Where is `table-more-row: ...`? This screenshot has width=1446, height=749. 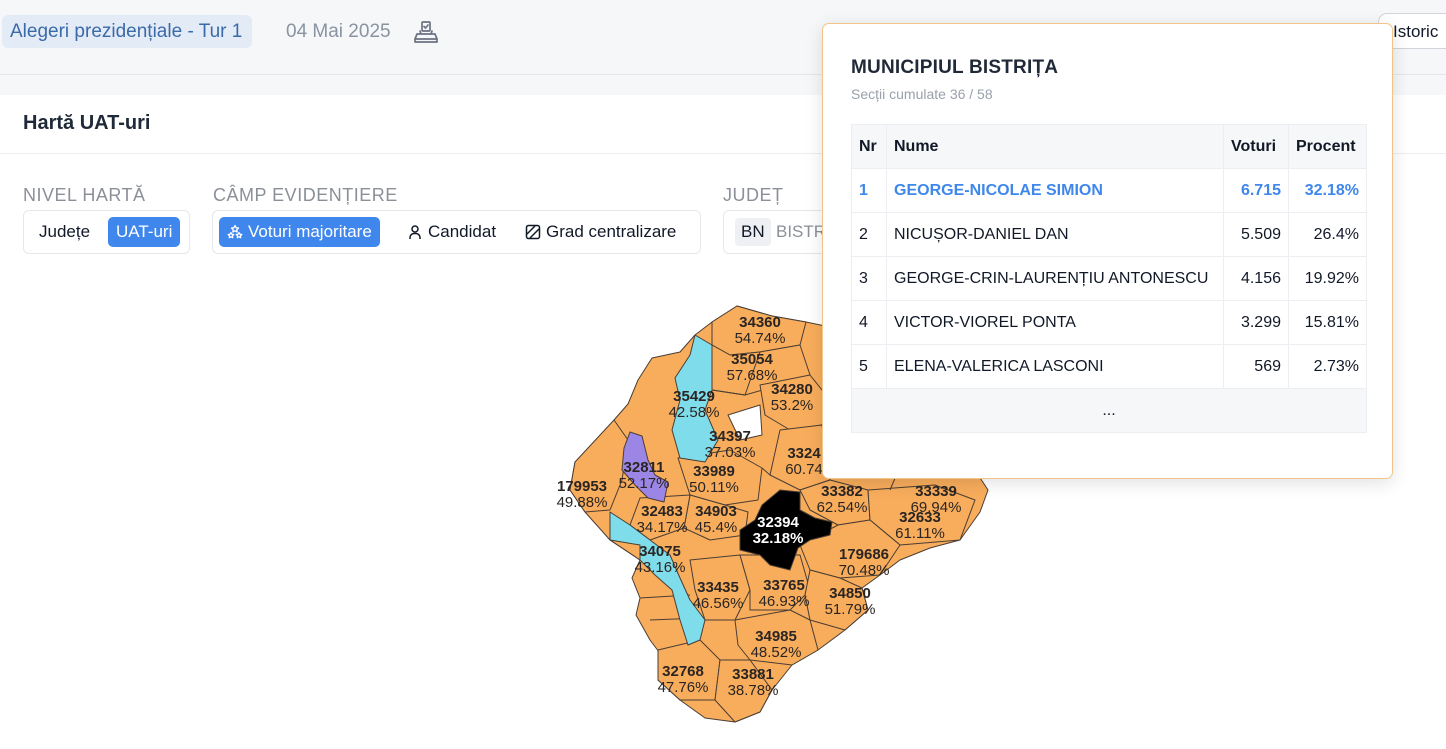
table-more-row: ... is located at coordinates (1109, 410).